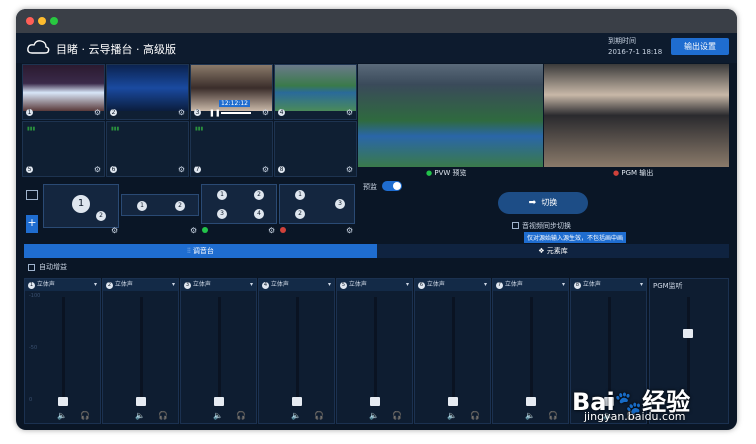 The image size is (756, 444). What do you see at coordinates (317, 204) in the screenshot?
I see `layout-three: 1 2 3` at bounding box center [317, 204].